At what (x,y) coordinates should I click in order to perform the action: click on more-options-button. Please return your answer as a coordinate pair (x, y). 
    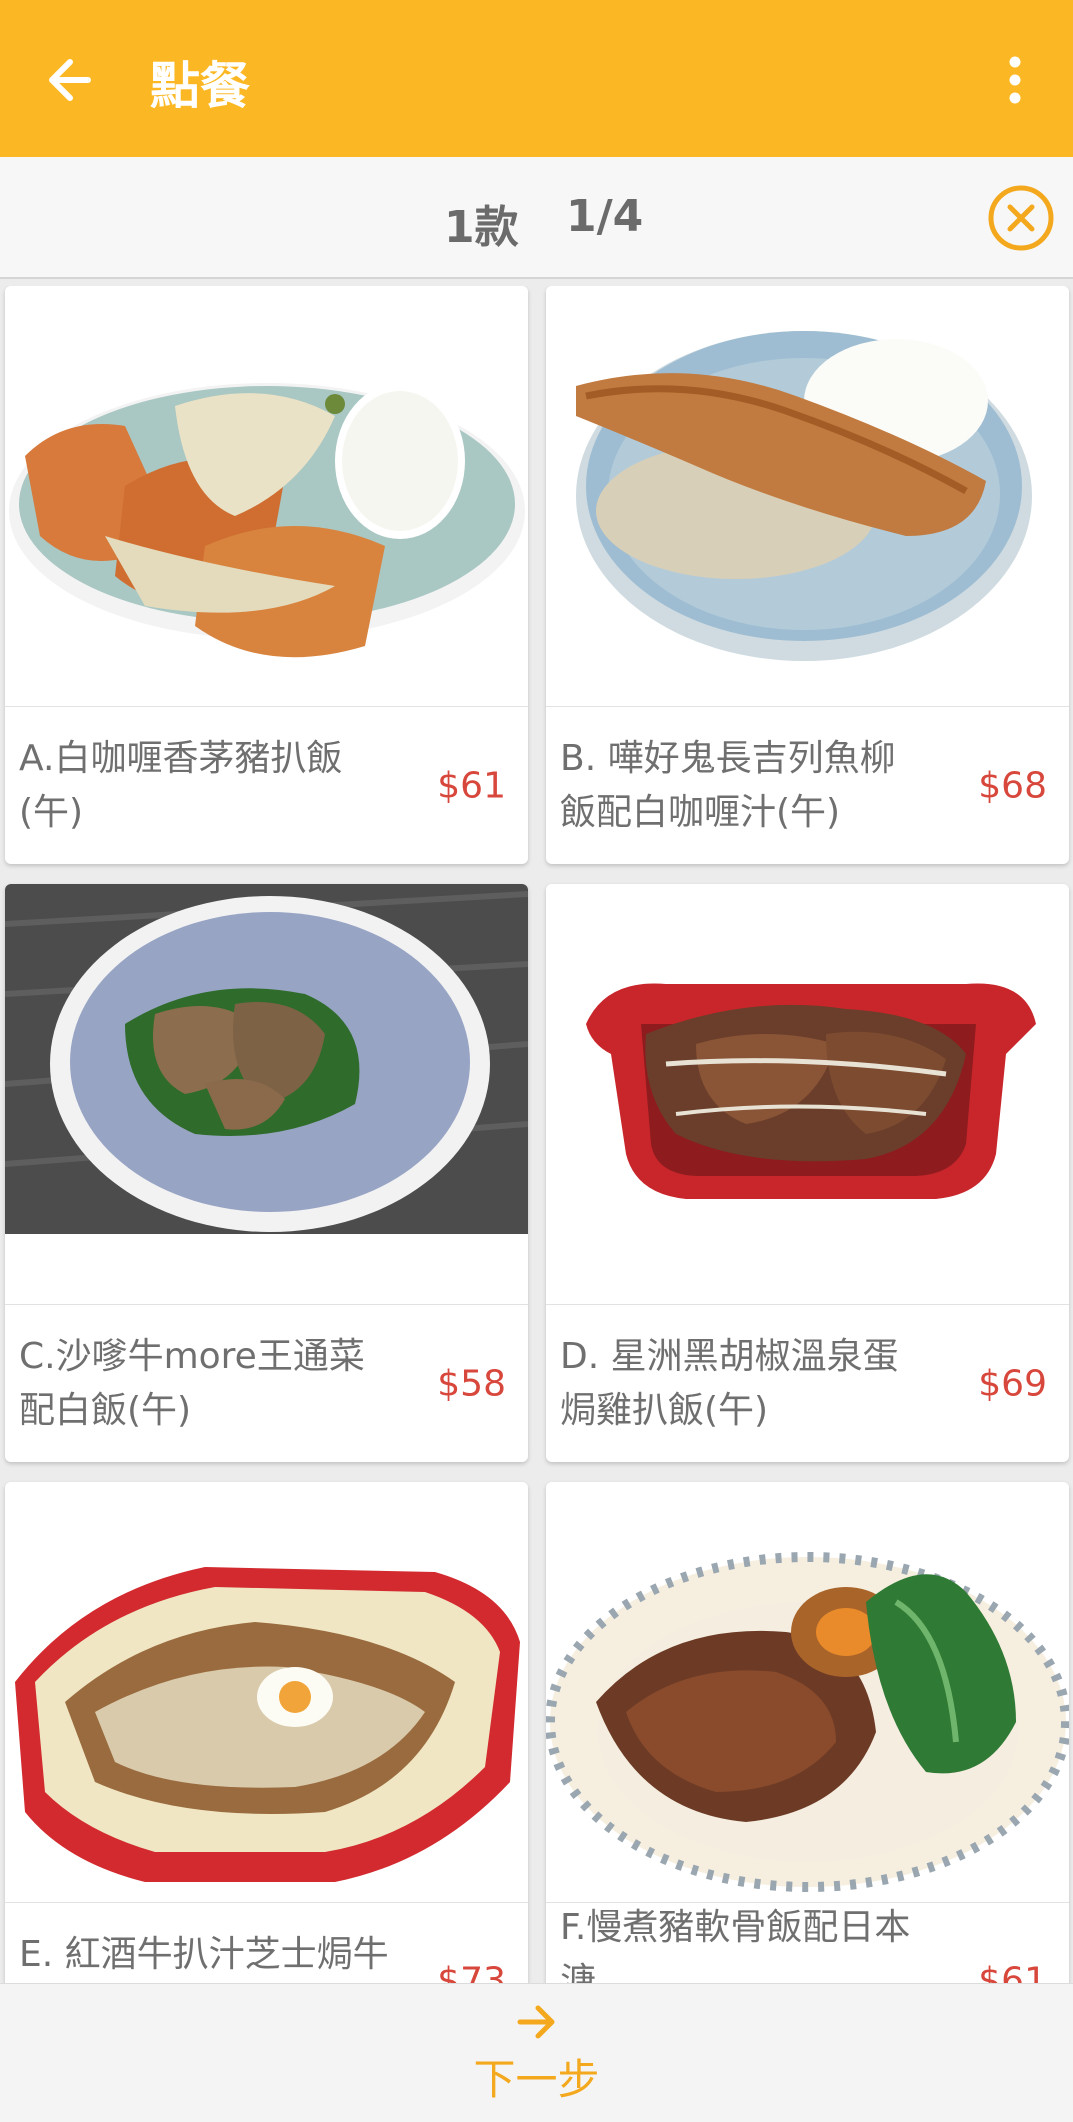
    Looking at the image, I should click on (1015, 80).